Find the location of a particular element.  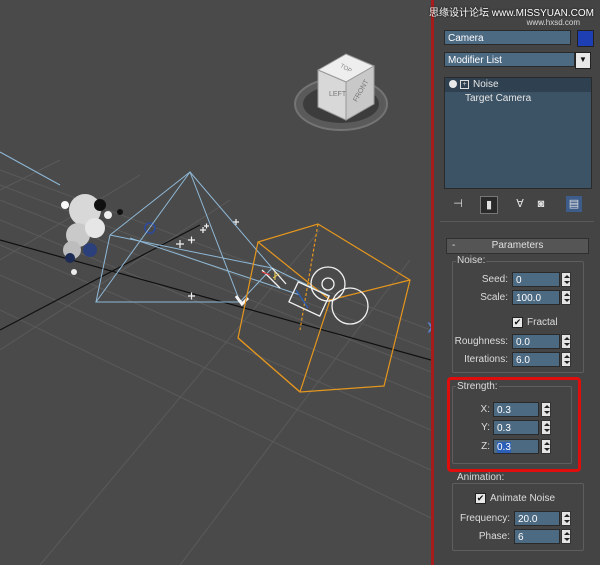

roughness-field: 0.0 is located at coordinates (536, 341).